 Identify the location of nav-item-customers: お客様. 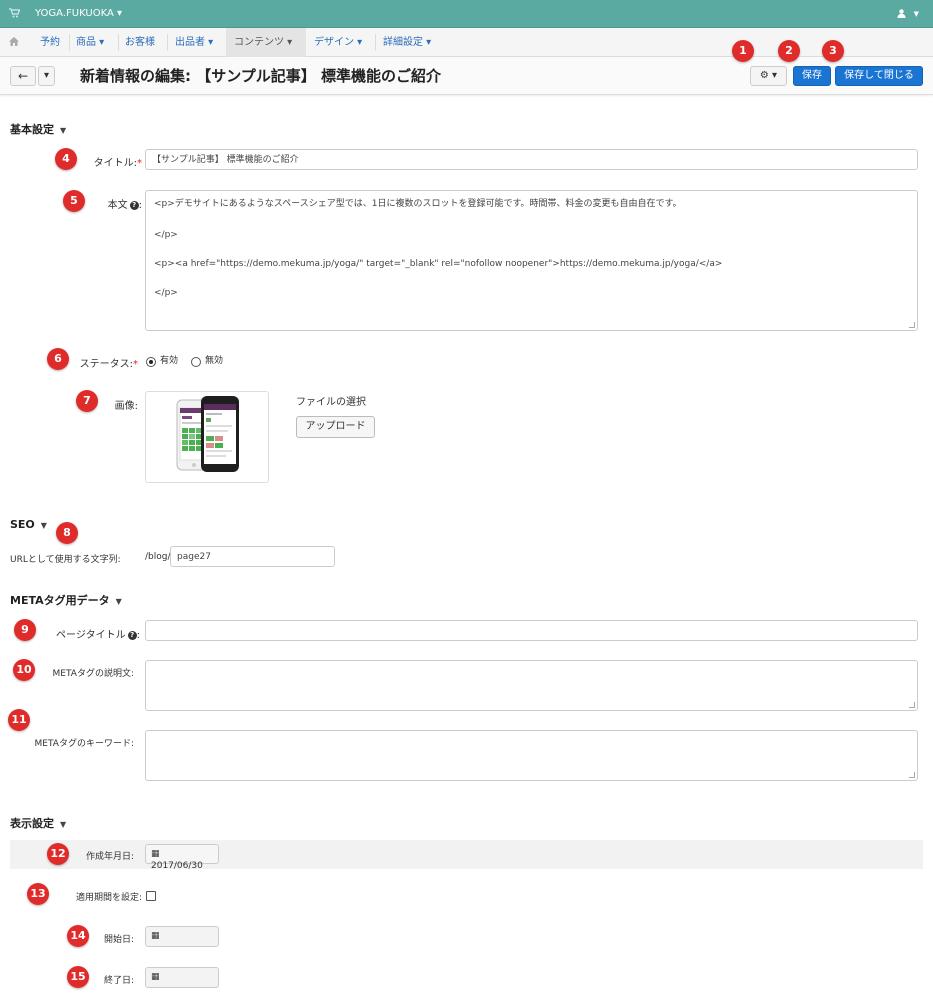
(140, 43).